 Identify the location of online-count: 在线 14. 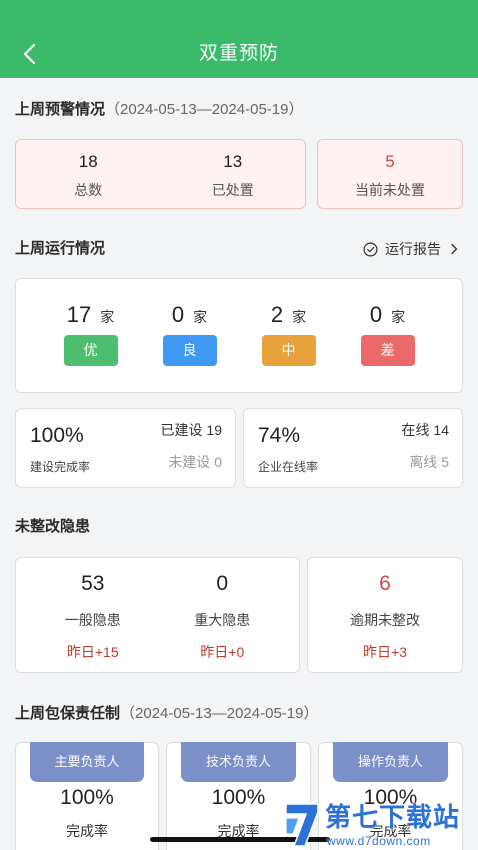
(425, 430).